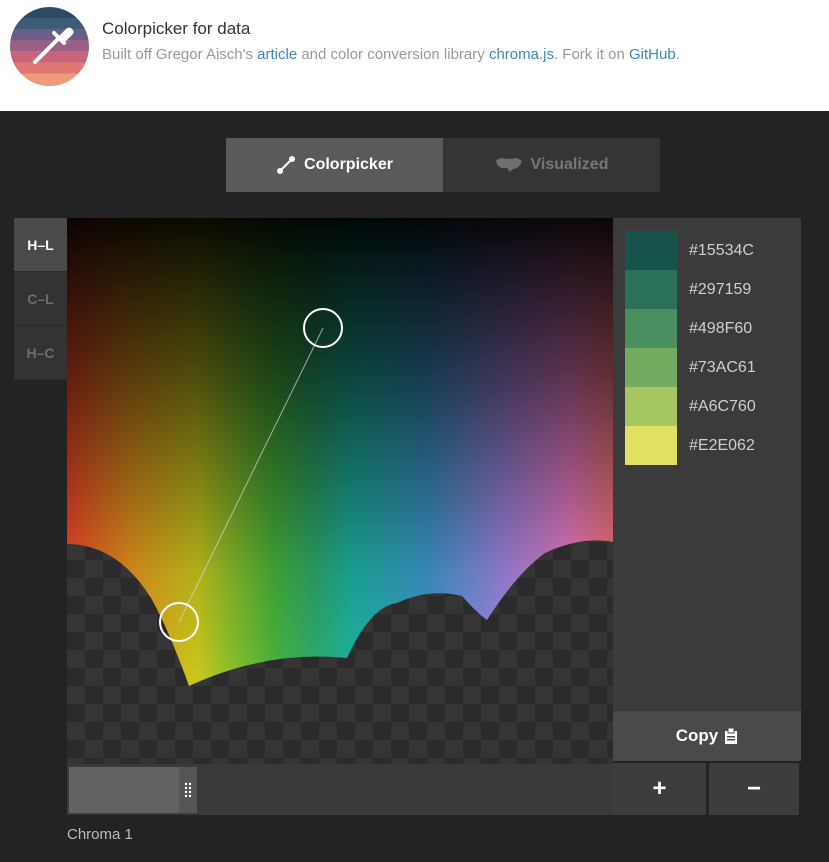 This screenshot has width=829, height=862. I want to click on palette-item: #297159, so click(710, 289).